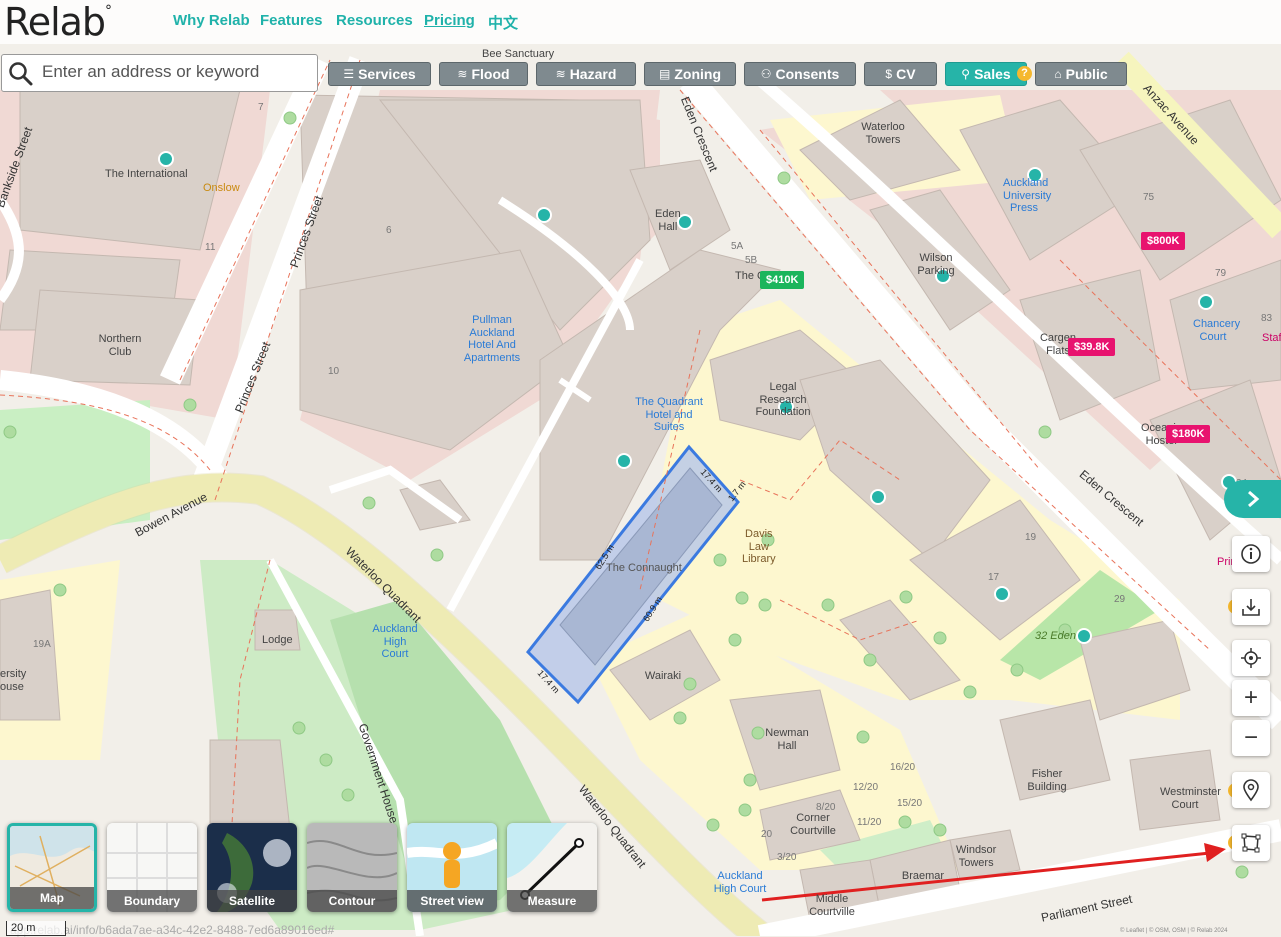  What do you see at coordinates (352, 867) in the screenshot?
I see `basemap-contour-tile: Contour` at bounding box center [352, 867].